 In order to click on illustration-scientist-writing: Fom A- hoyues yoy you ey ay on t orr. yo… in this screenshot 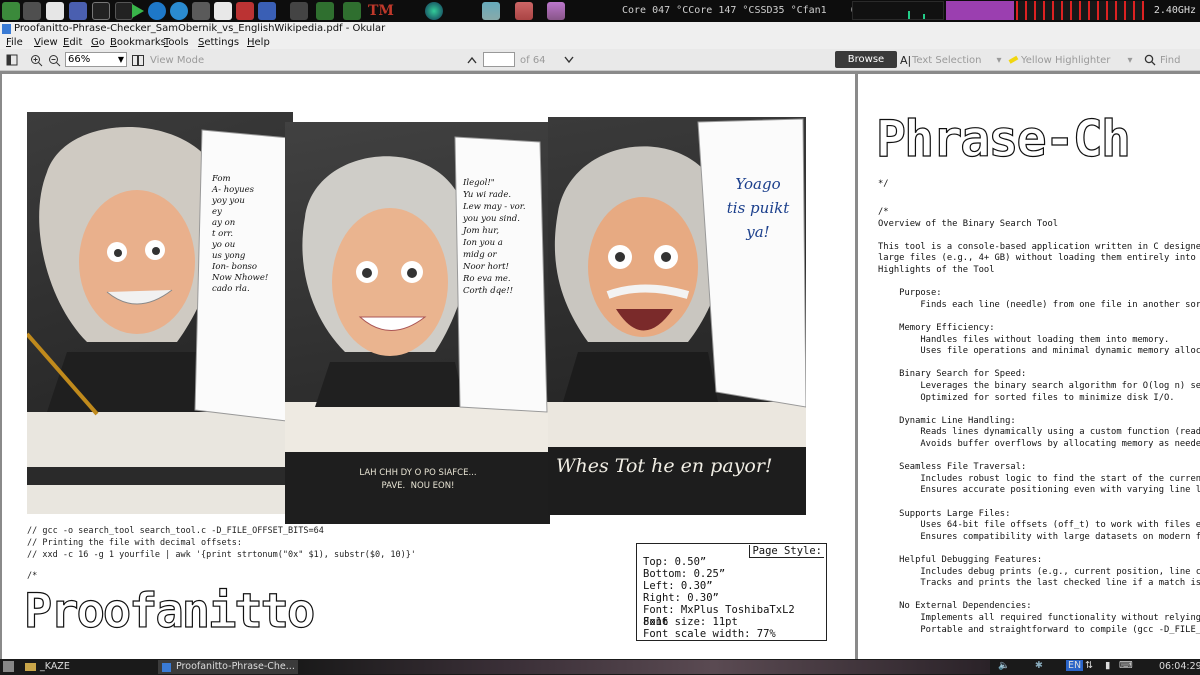, I will do `click(160, 313)`.